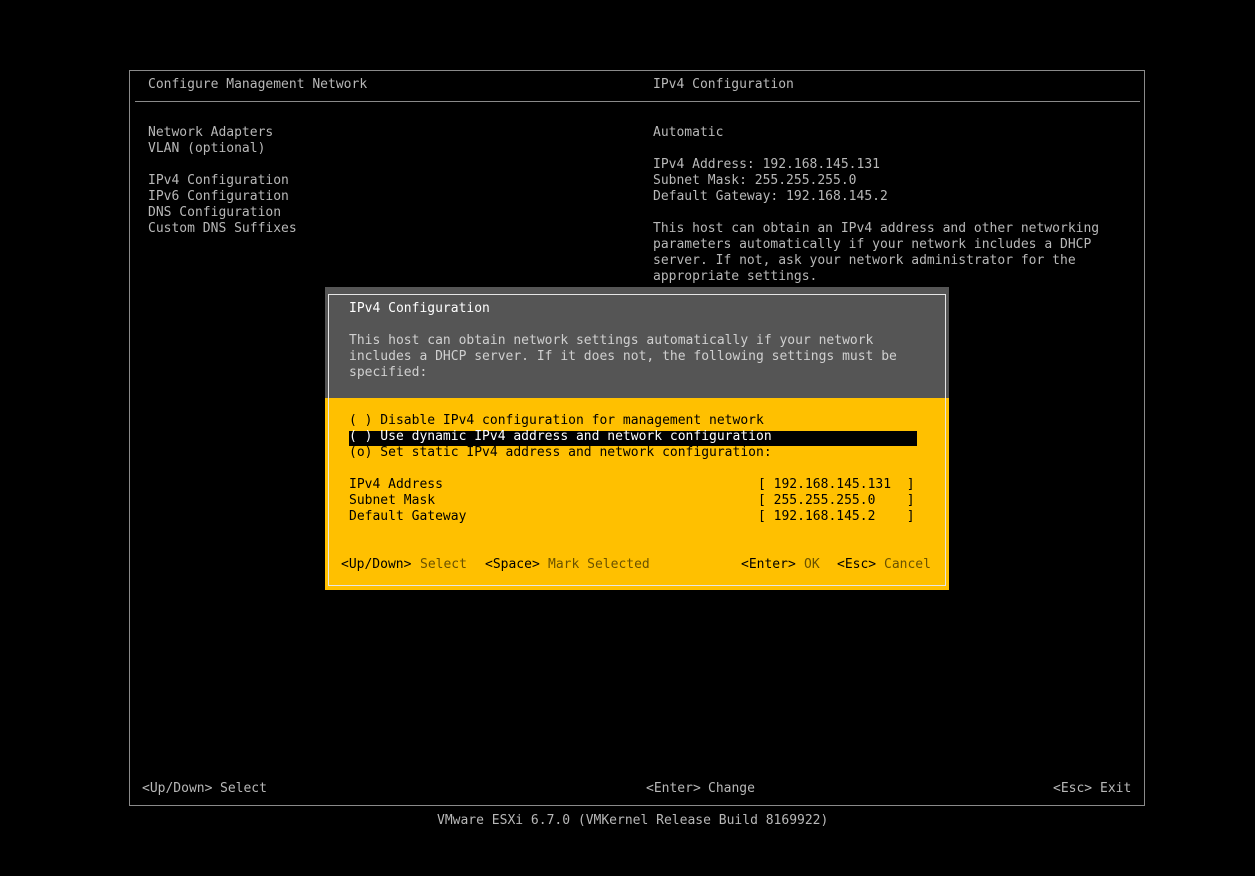  What do you see at coordinates (768, 565) in the screenshot?
I see `ok-key-hint: <Enter>` at bounding box center [768, 565].